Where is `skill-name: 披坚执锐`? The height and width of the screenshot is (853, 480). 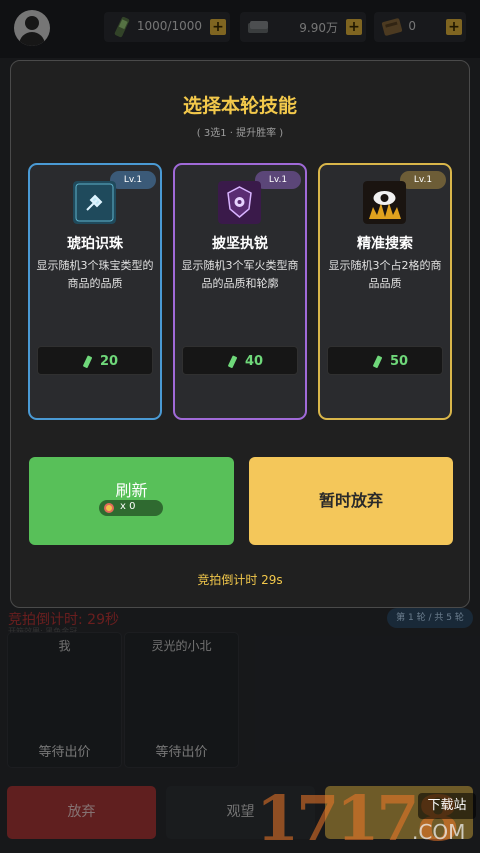
skill-name: 披坚执锐 is located at coordinates (240, 244).